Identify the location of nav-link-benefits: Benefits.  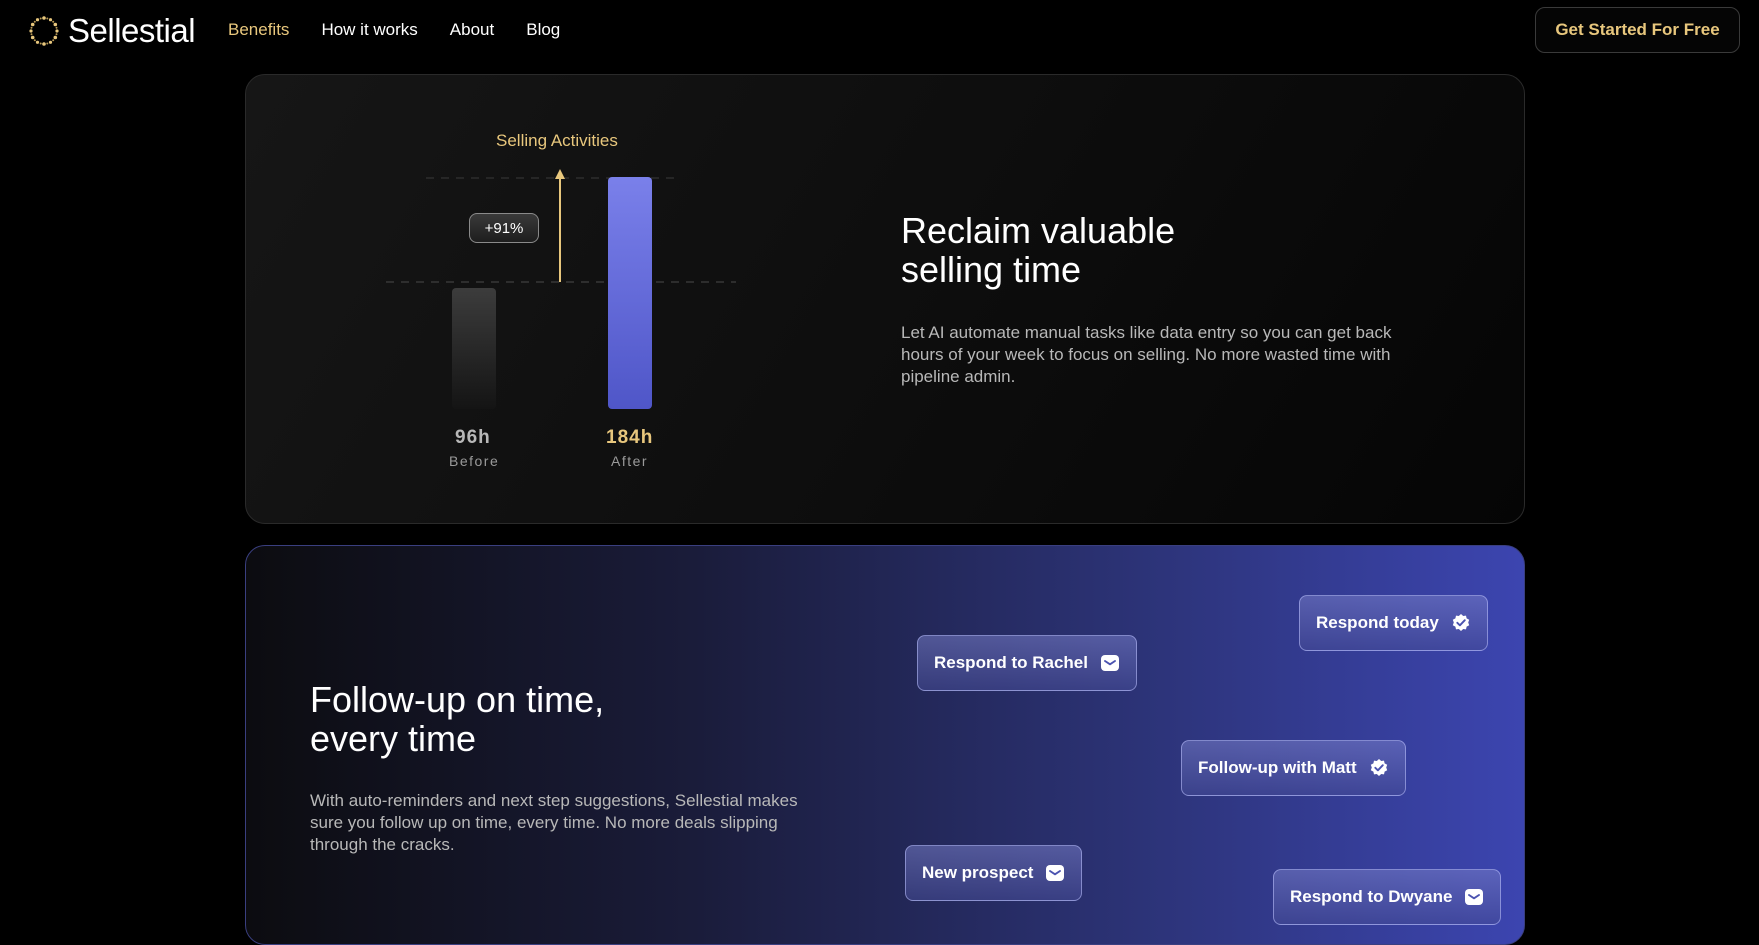
(258, 30).